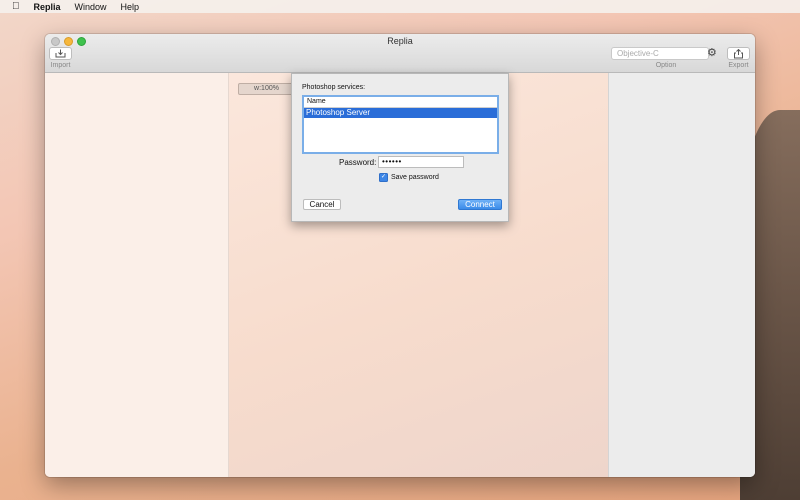 This screenshot has width=800, height=500. What do you see at coordinates (266, 89) in the screenshot?
I see `zoom-indicator: w:100%` at bounding box center [266, 89].